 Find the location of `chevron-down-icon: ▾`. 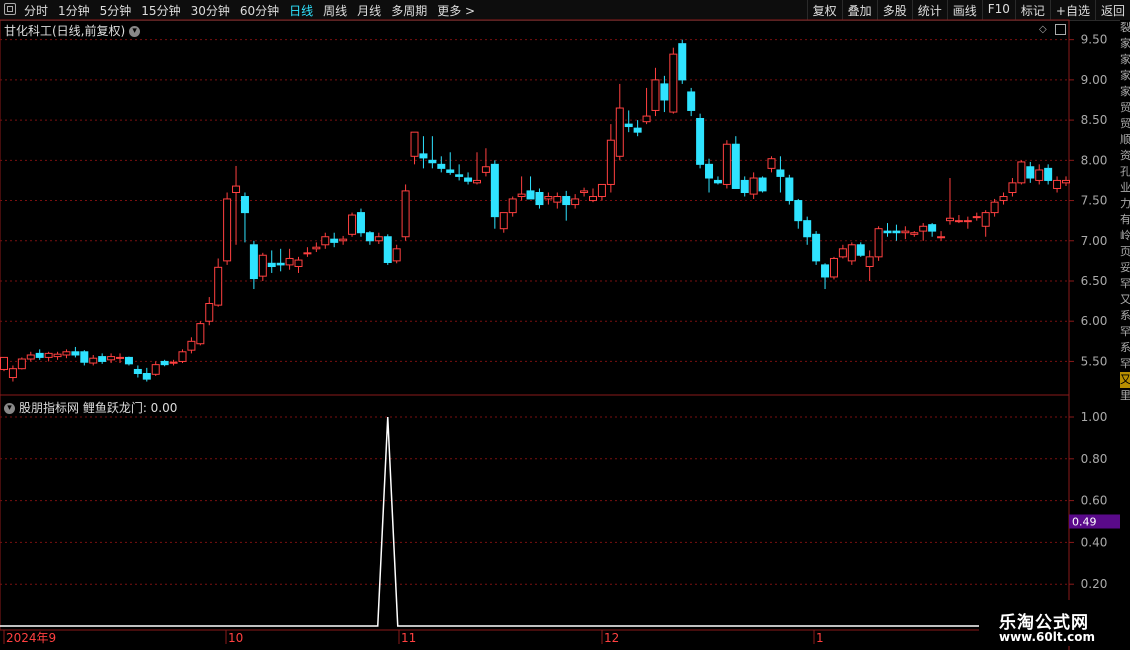

chevron-down-icon: ▾ is located at coordinates (9, 408).